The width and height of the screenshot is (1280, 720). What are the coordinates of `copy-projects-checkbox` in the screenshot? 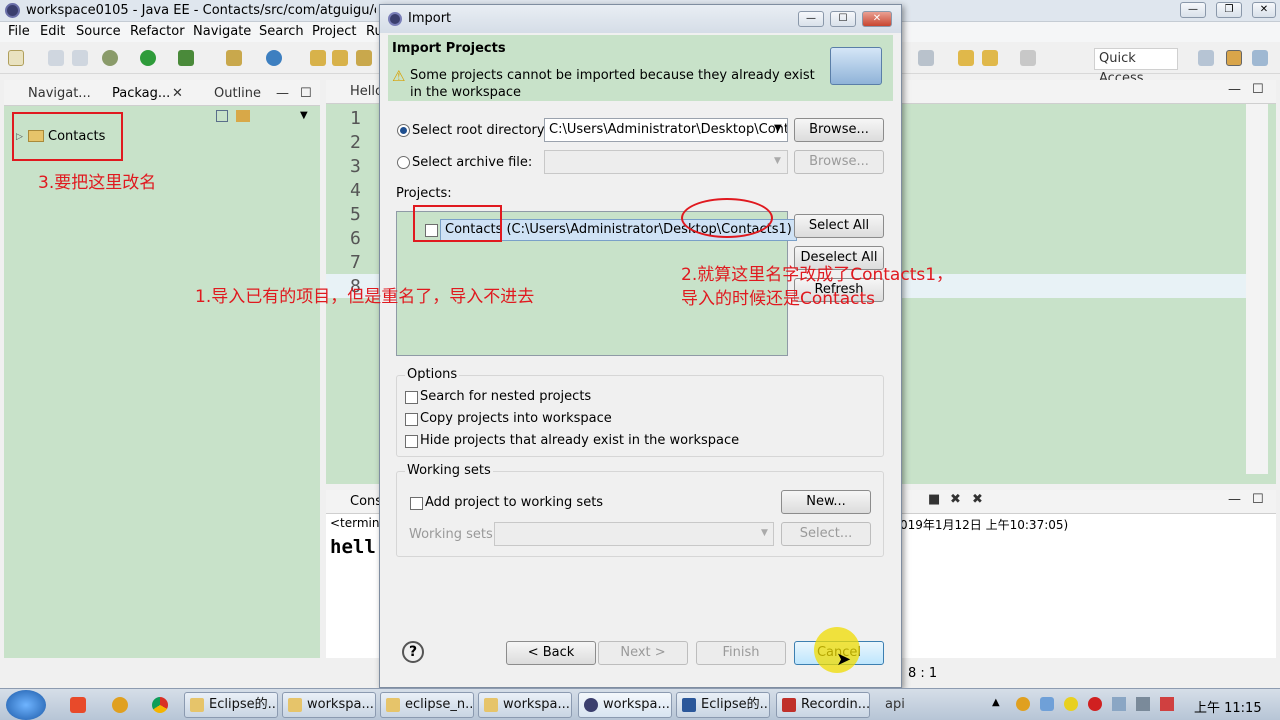 It's located at (411, 419).